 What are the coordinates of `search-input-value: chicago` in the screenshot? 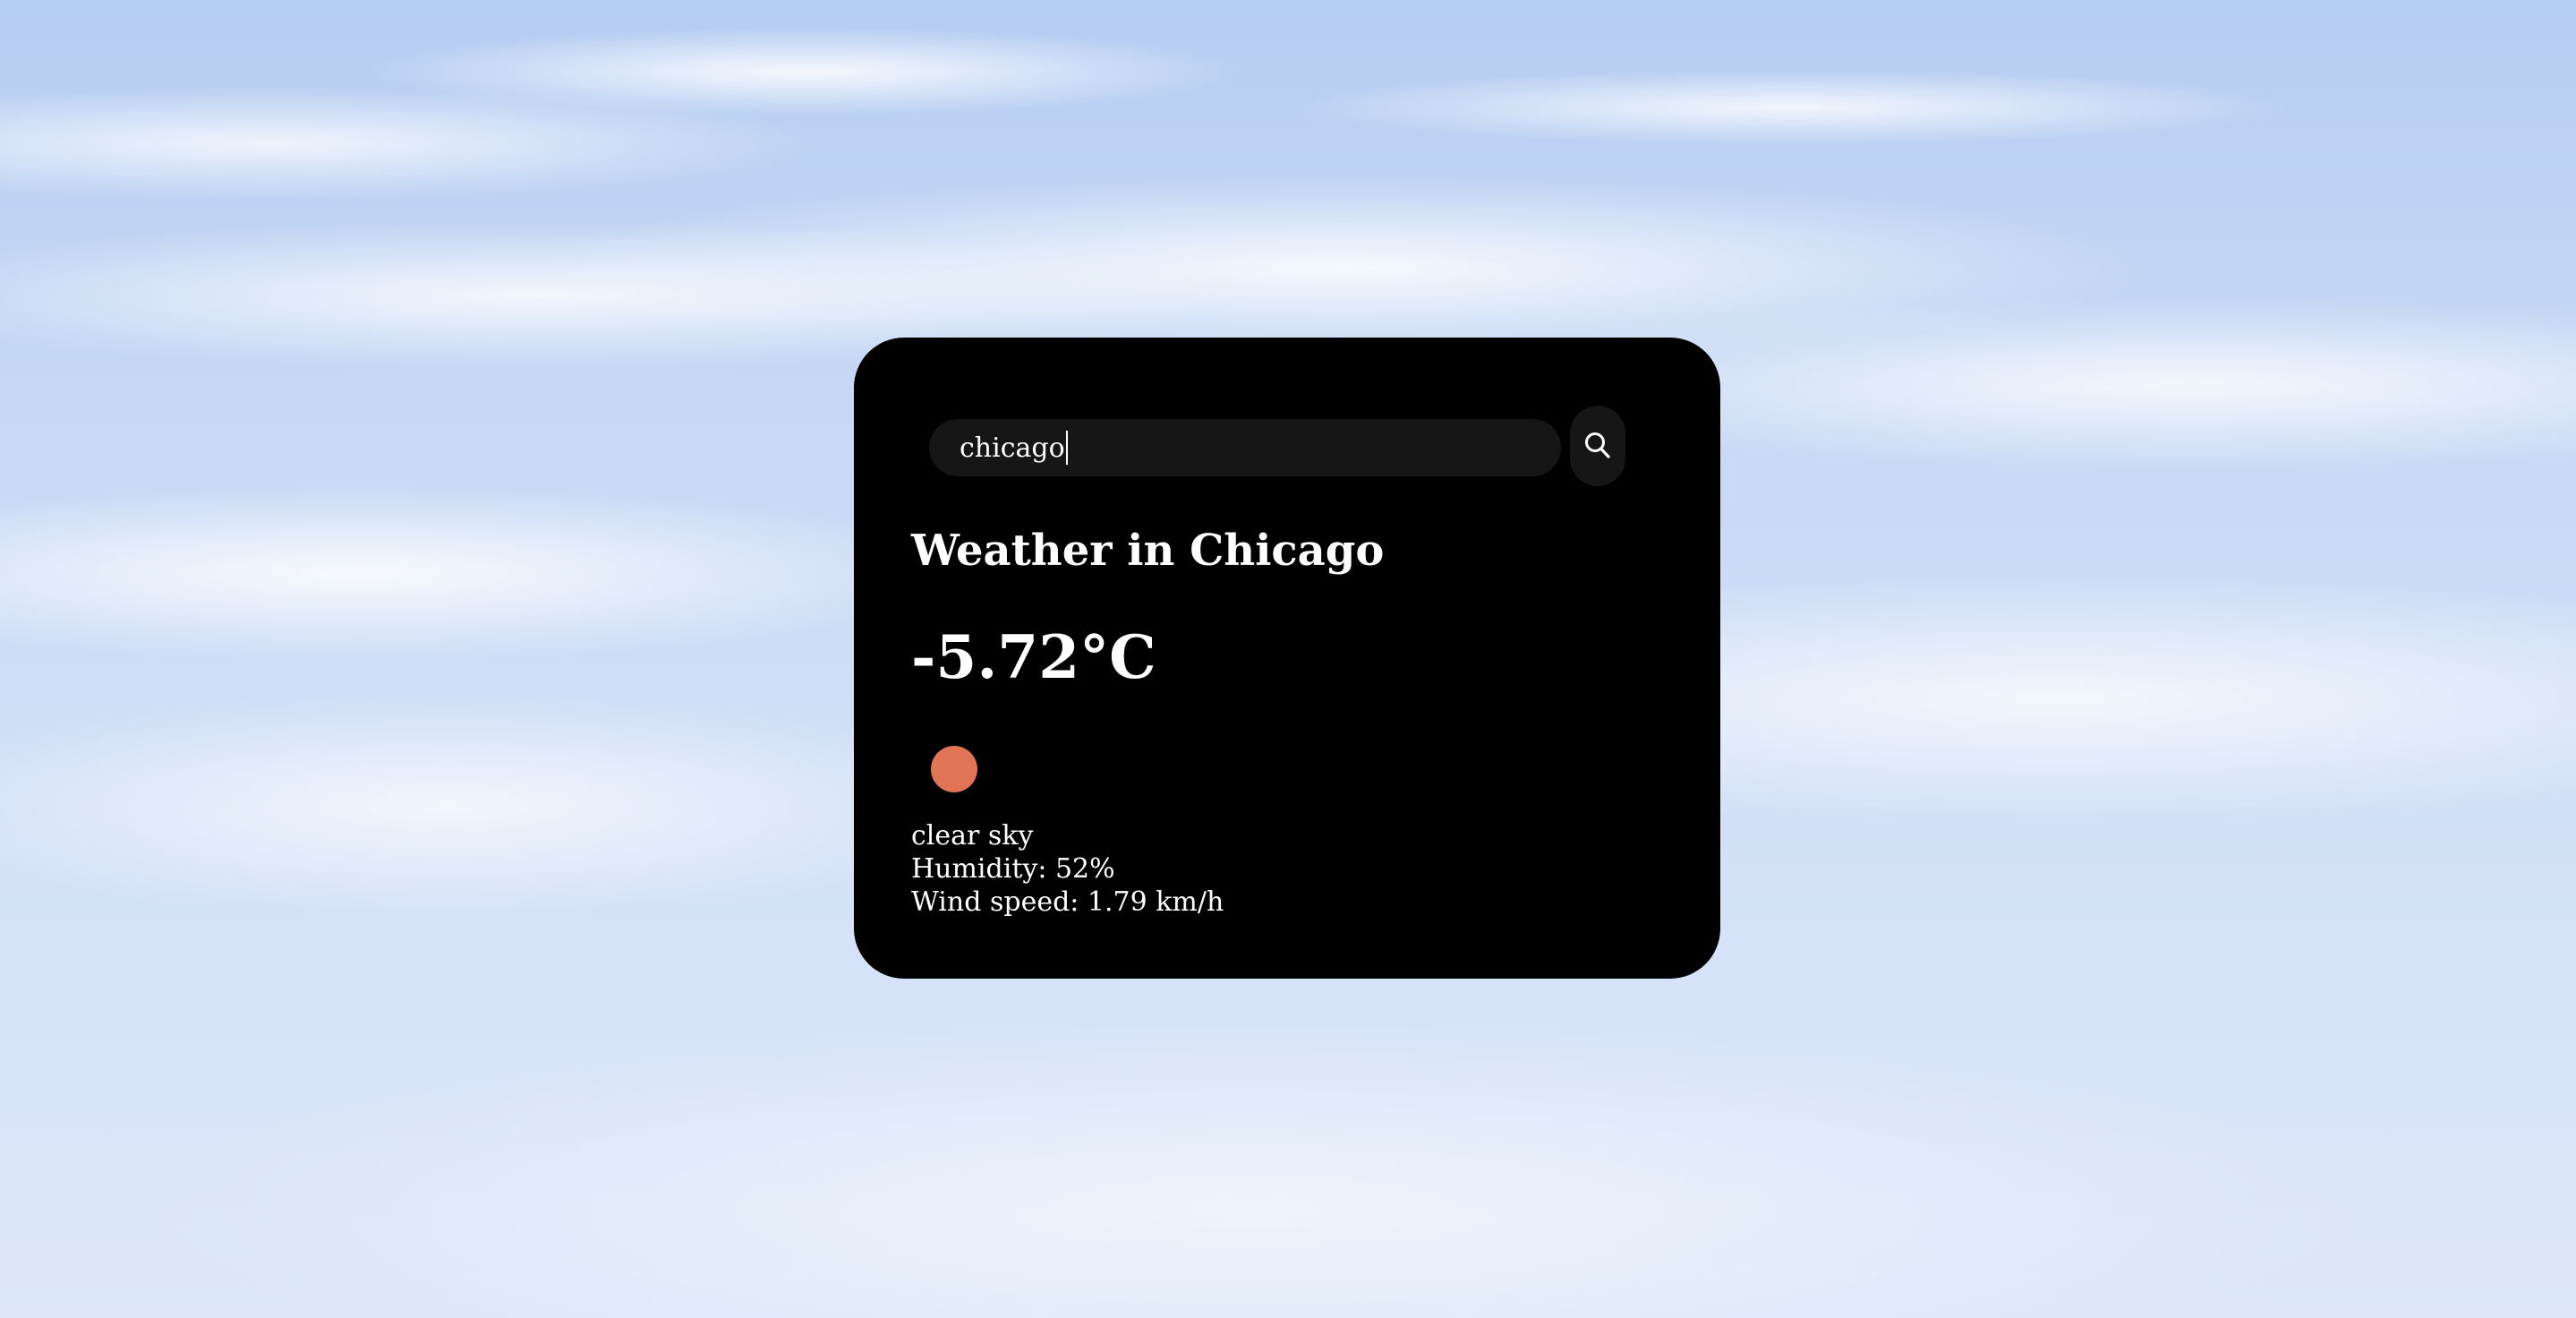 It's located at (1012, 448).